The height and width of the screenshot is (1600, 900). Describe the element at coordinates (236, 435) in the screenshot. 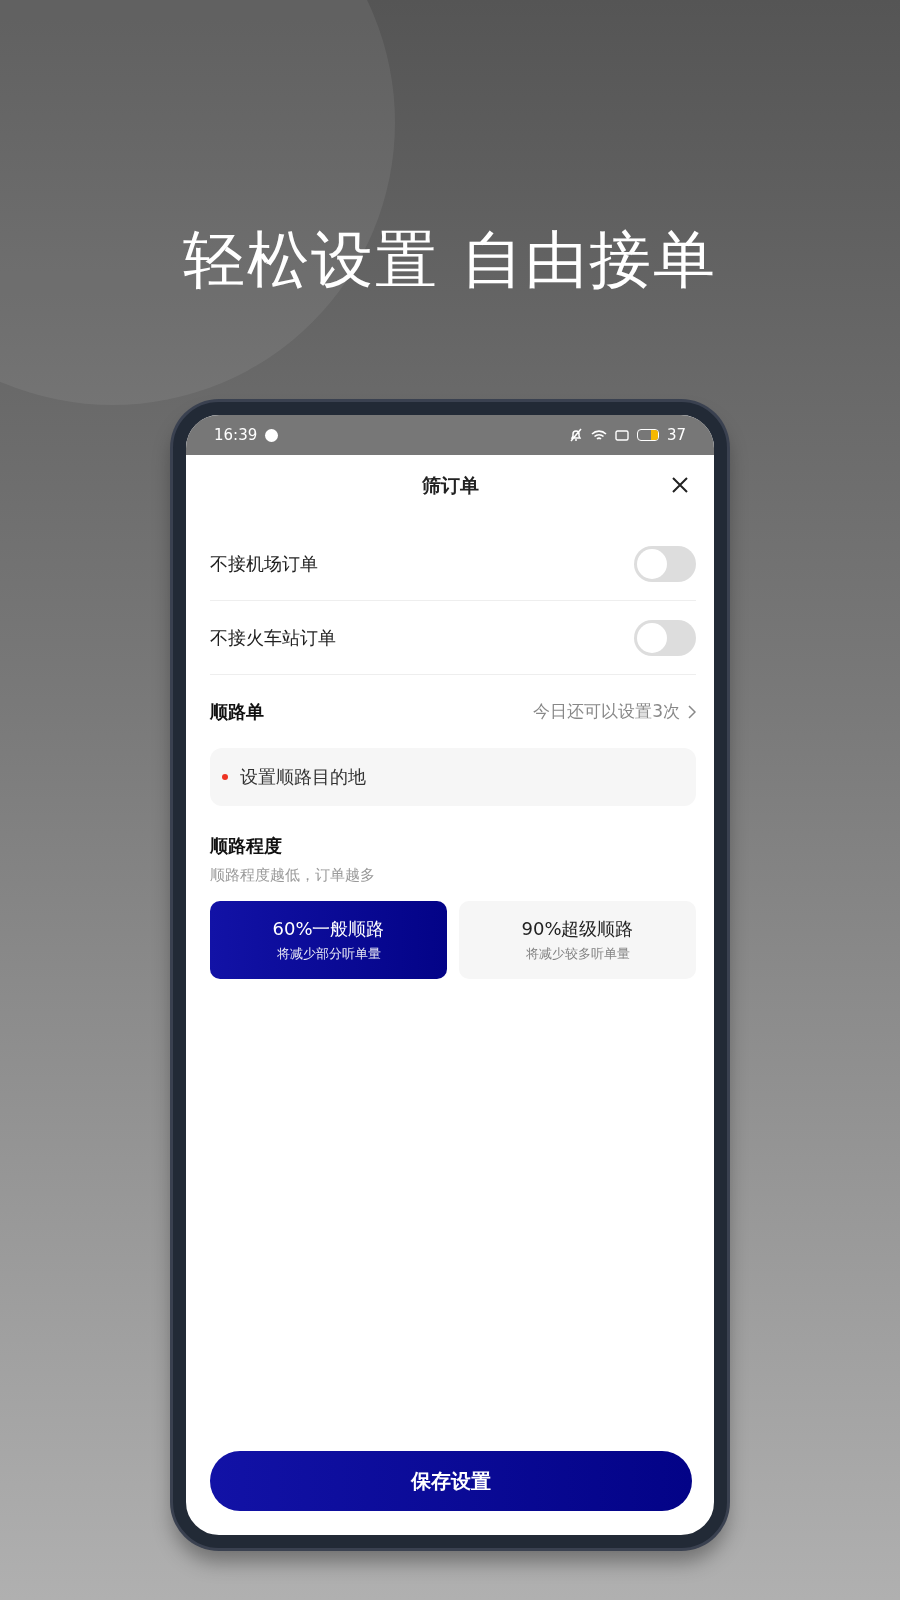

I see `status-time: 16:39` at that location.